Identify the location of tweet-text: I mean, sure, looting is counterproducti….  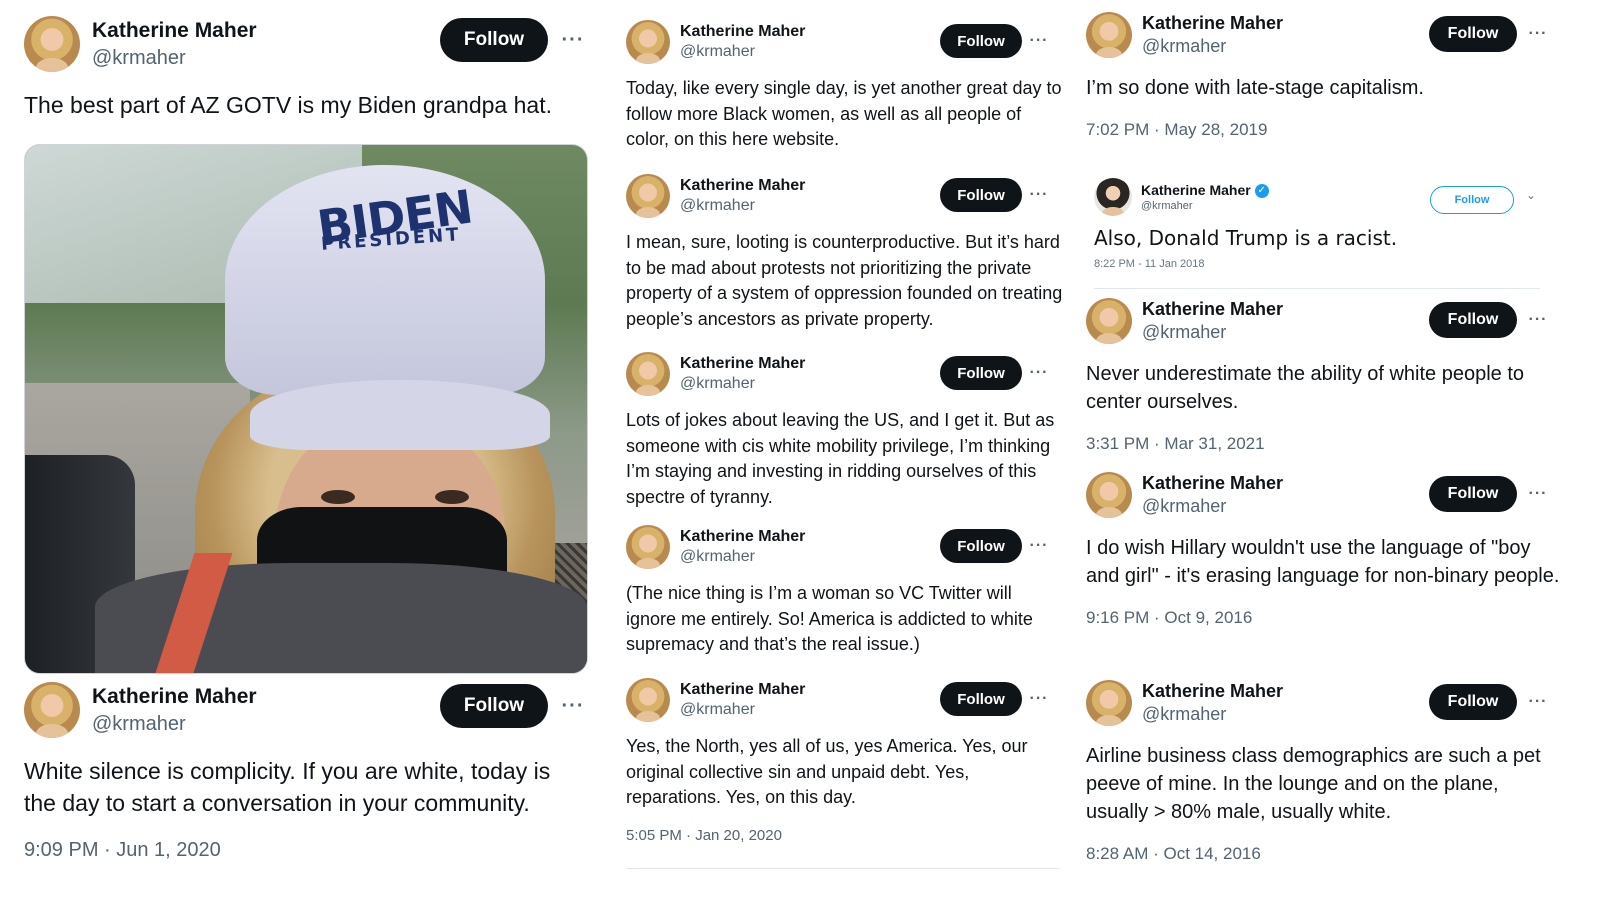
(844, 280).